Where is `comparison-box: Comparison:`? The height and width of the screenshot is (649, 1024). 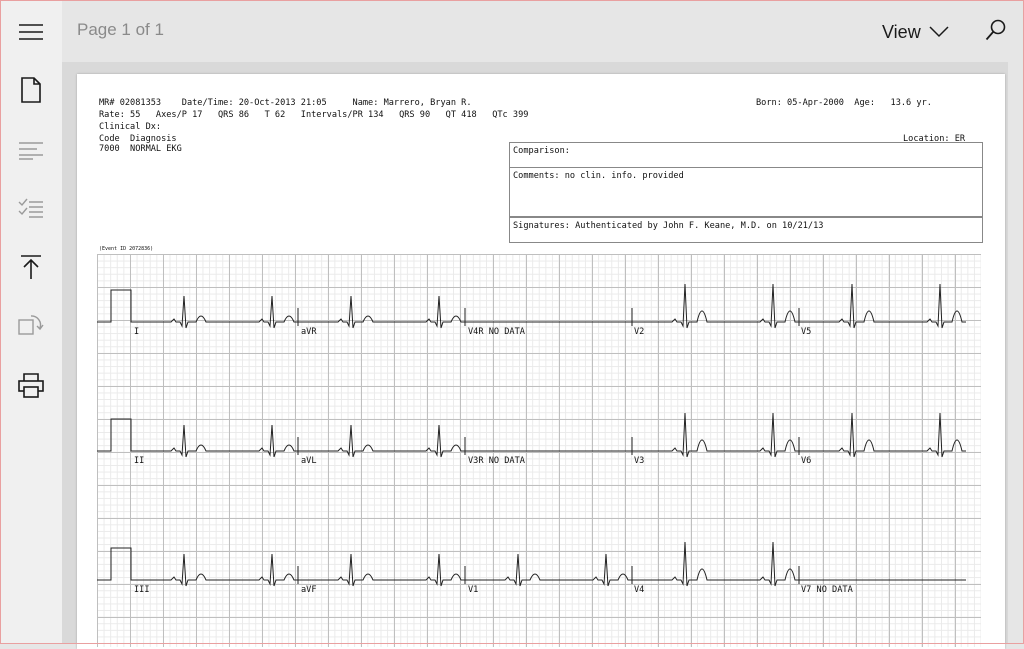 comparison-box: Comparison: is located at coordinates (746, 155).